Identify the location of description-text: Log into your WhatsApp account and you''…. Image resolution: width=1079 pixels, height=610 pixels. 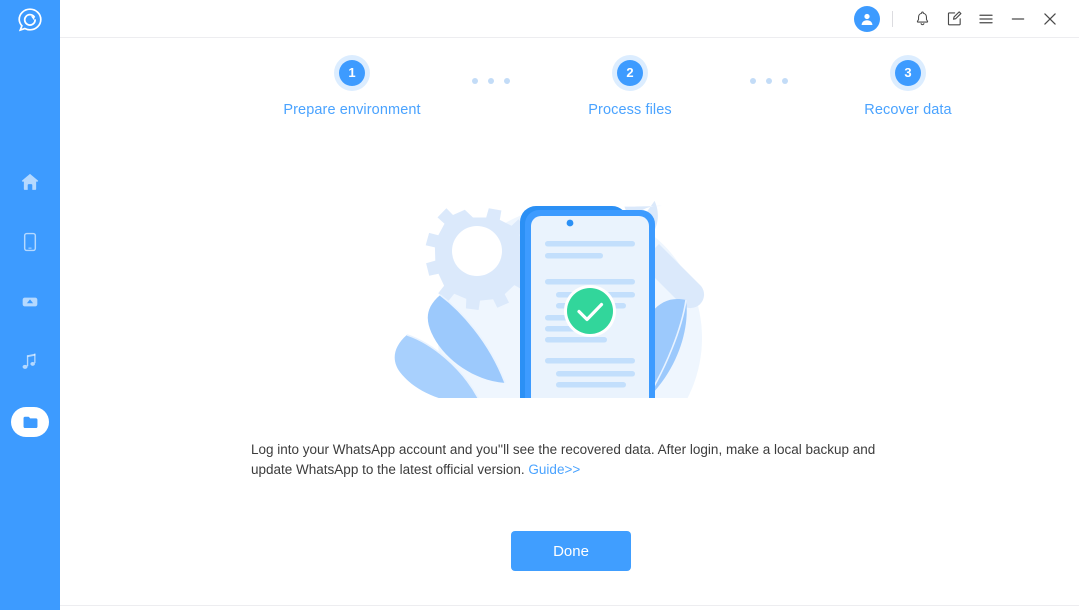
(563, 460).